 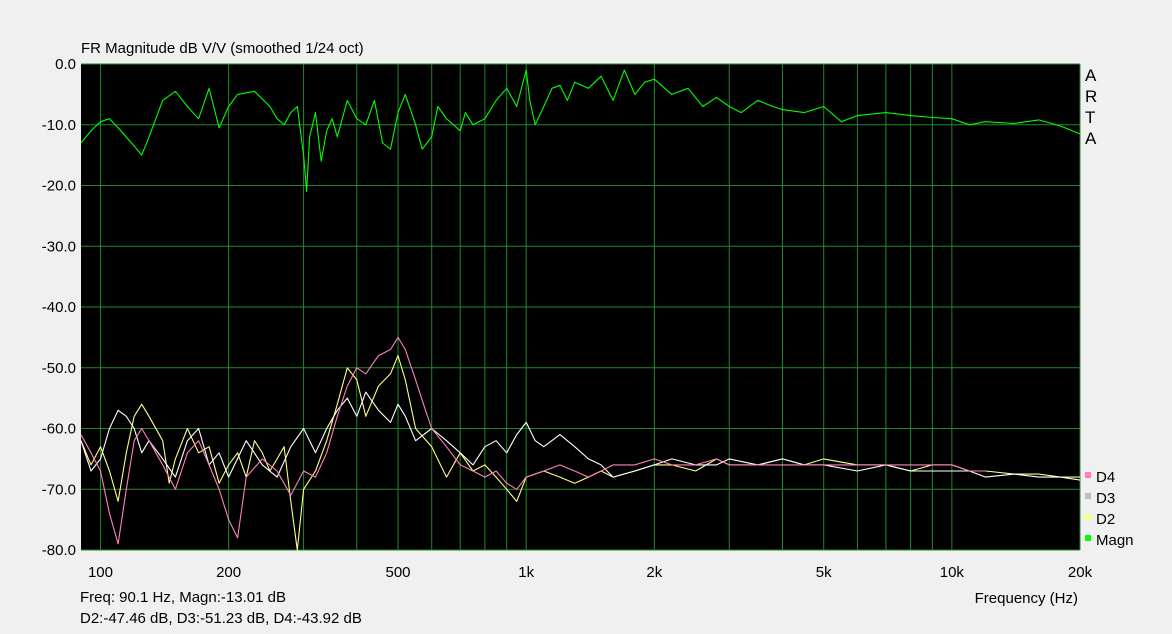 What do you see at coordinates (1090, 117) in the screenshot?
I see `watermark-letter: T` at bounding box center [1090, 117].